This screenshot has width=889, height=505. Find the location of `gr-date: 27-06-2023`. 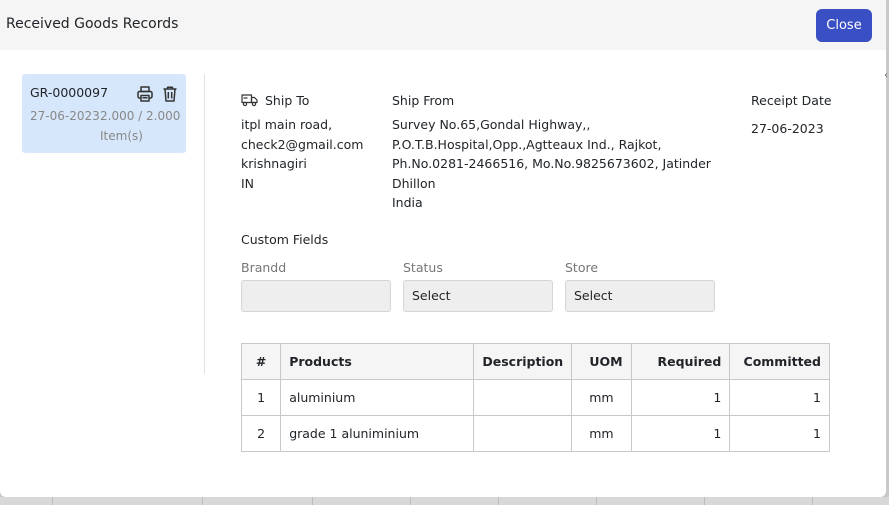

gr-date: 27-06-2023 is located at coordinates (65, 116).